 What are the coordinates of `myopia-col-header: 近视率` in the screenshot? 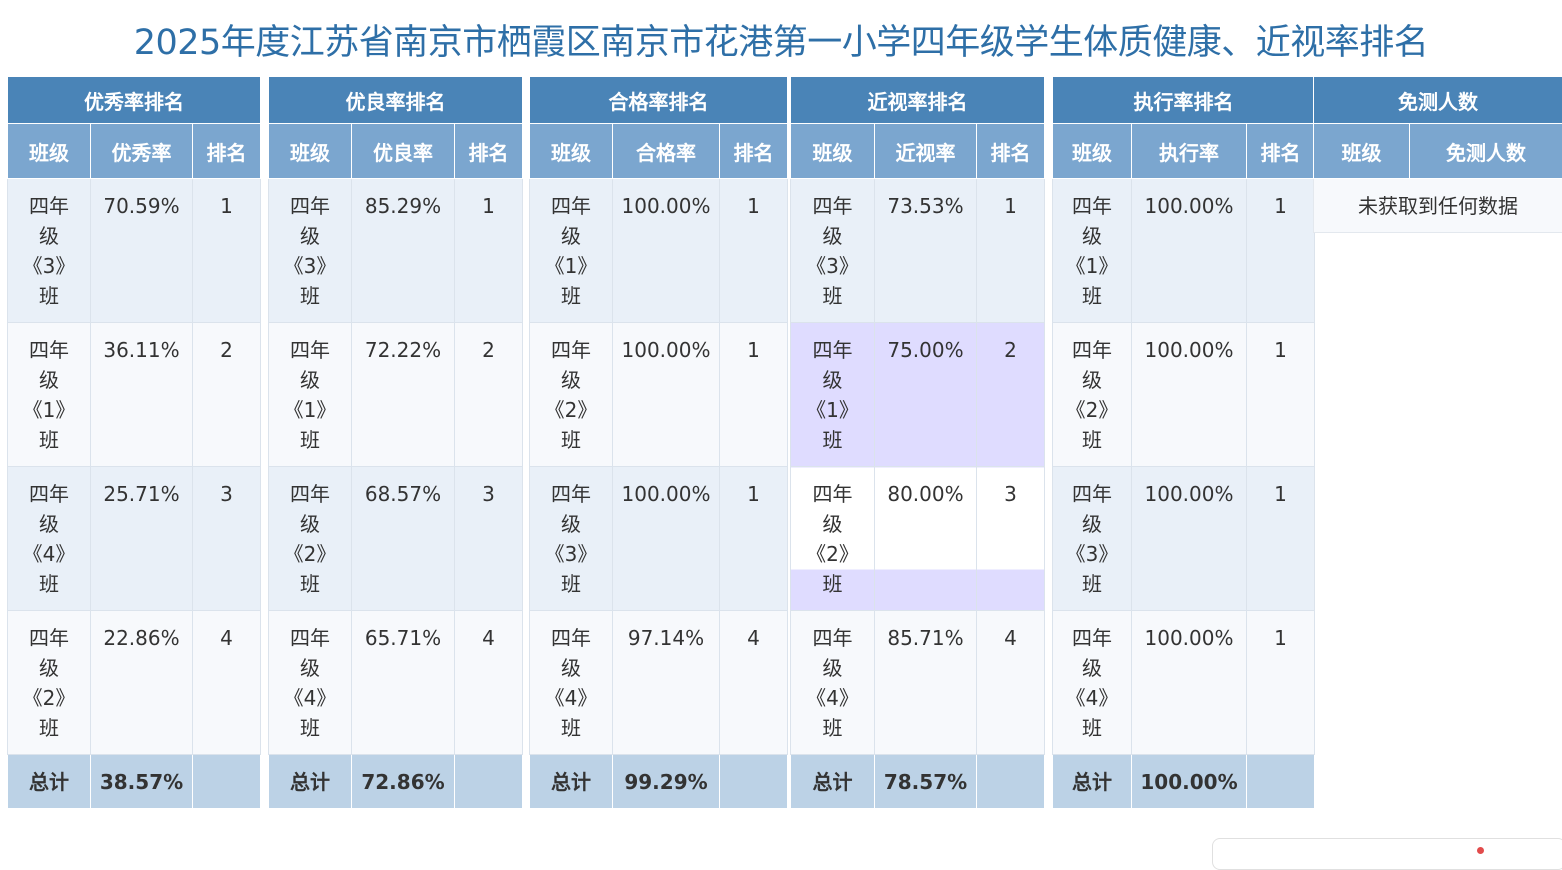 It's located at (926, 151).